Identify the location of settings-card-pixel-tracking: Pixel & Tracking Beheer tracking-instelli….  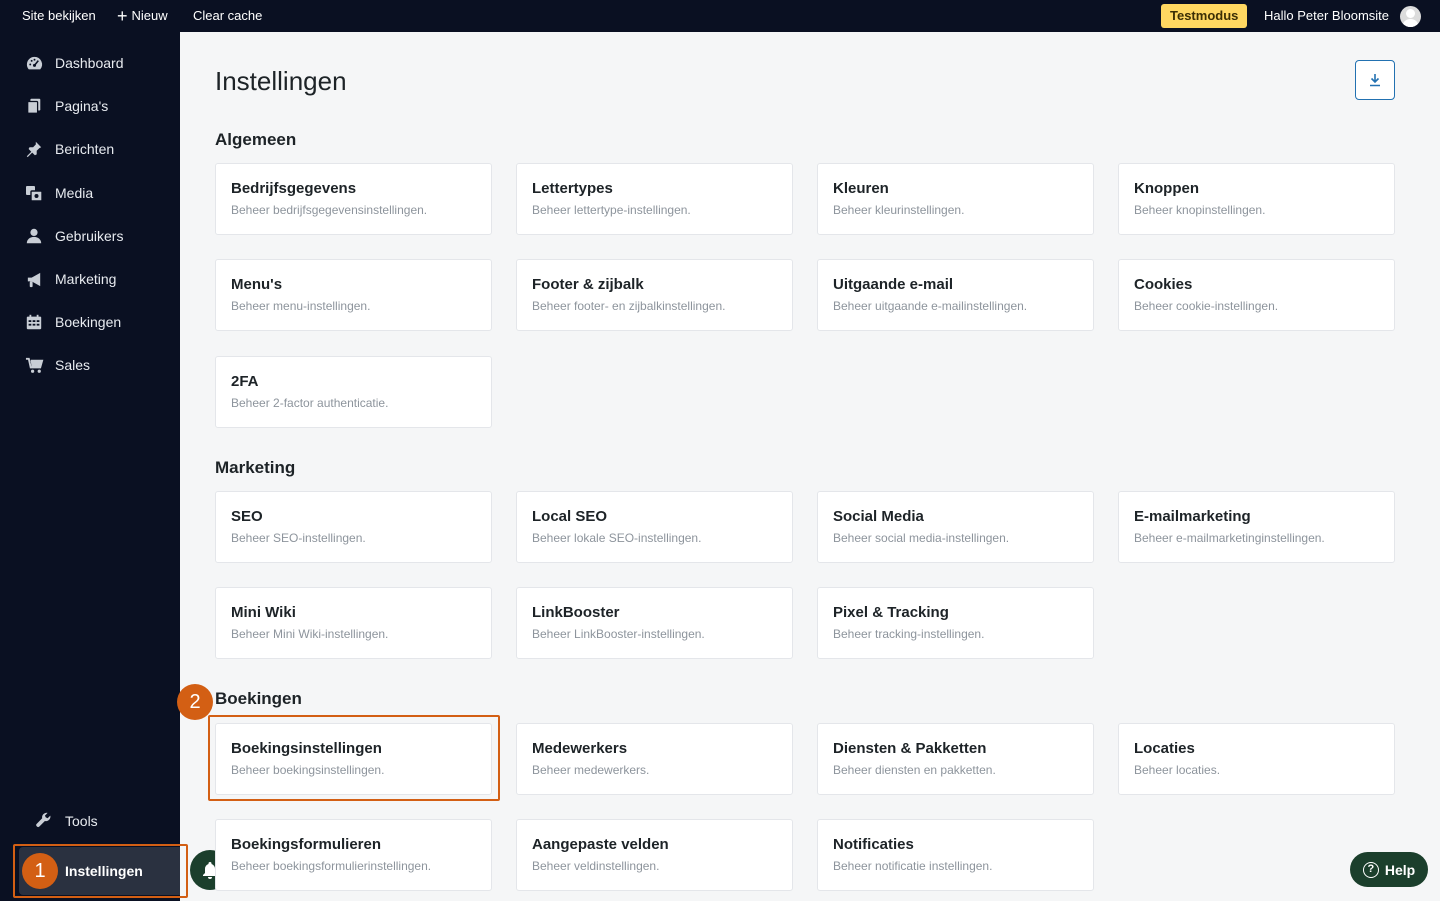
(955, 623).